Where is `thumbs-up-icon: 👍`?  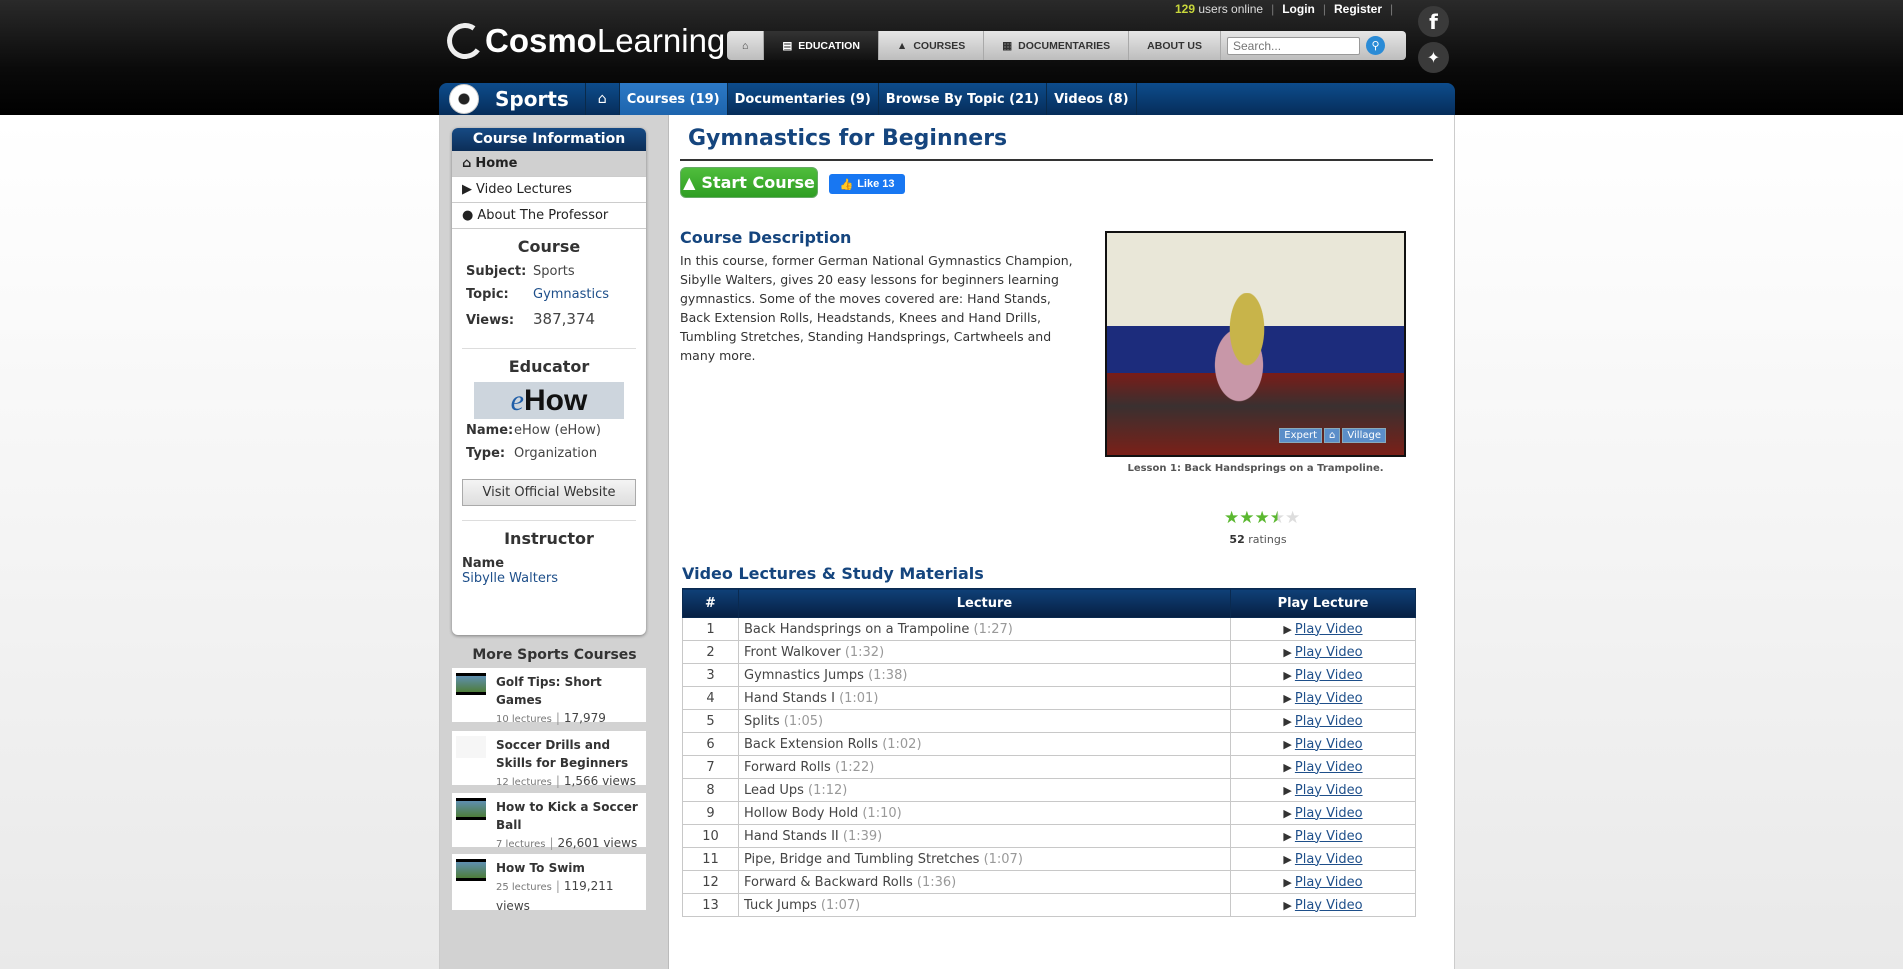 thumbs-up-icon: 👍 is located at coordinates (846, 184).